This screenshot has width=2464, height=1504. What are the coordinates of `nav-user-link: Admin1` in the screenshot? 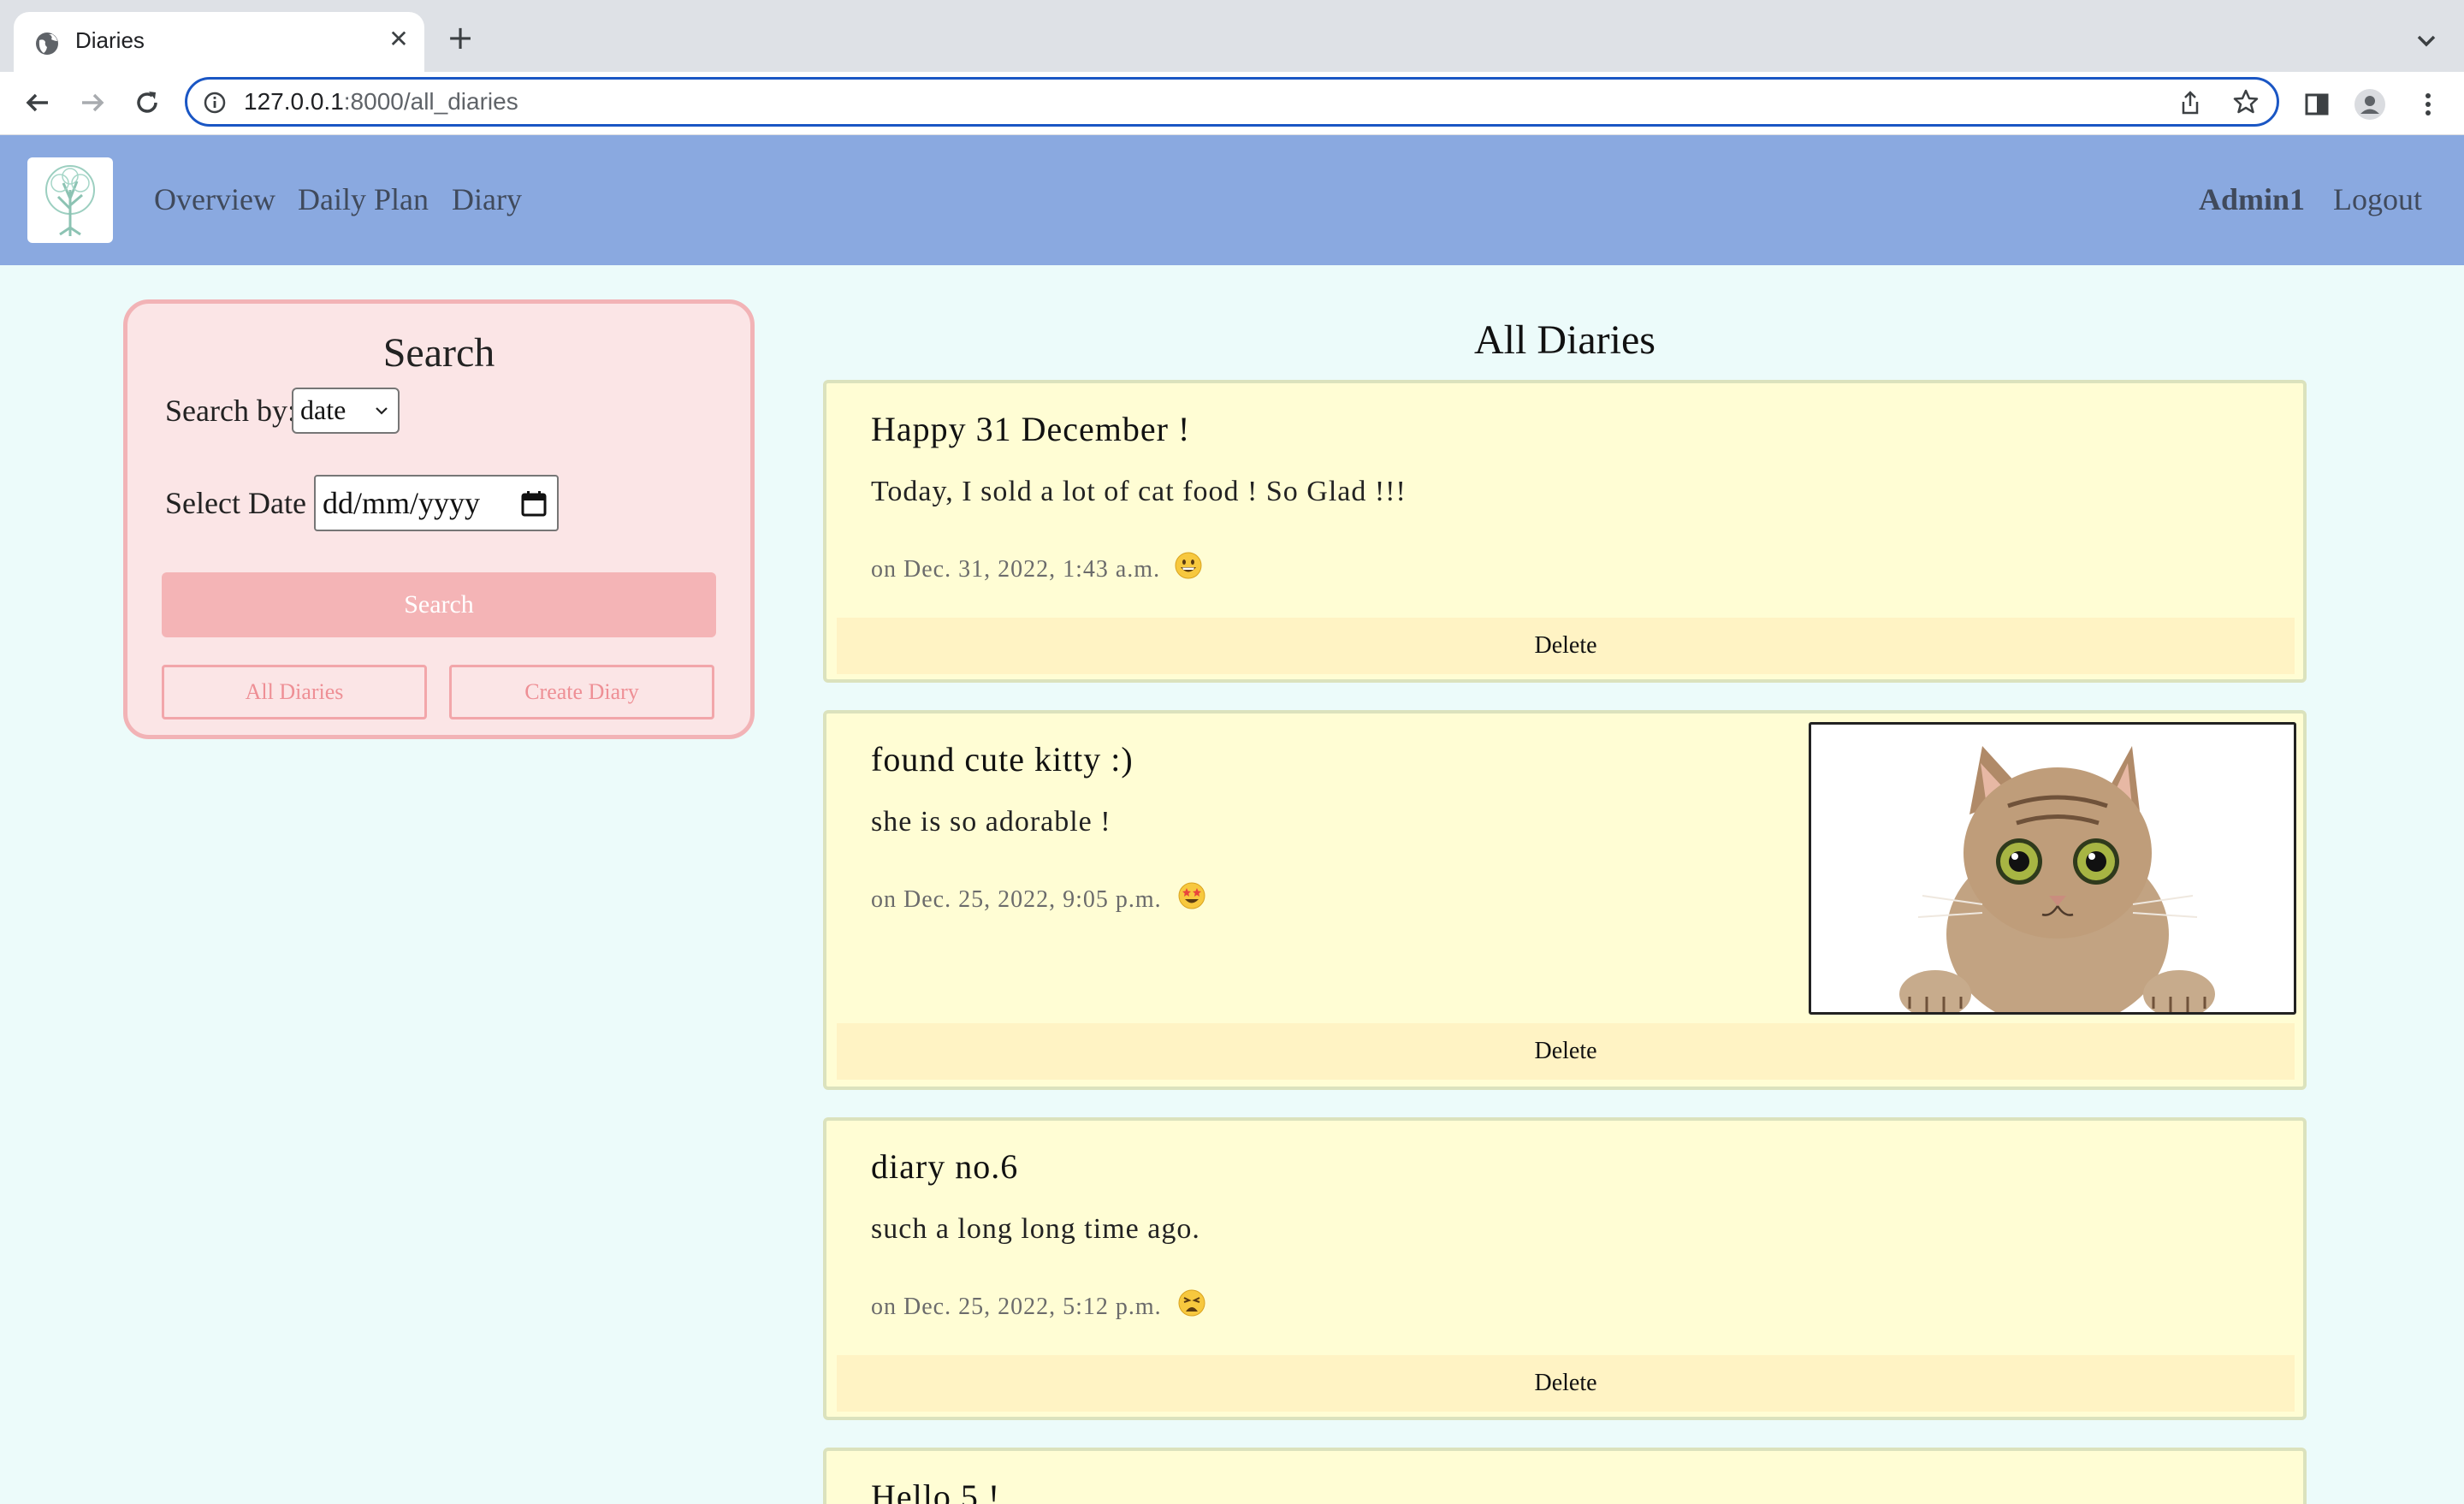 It's located at (2252, 199).